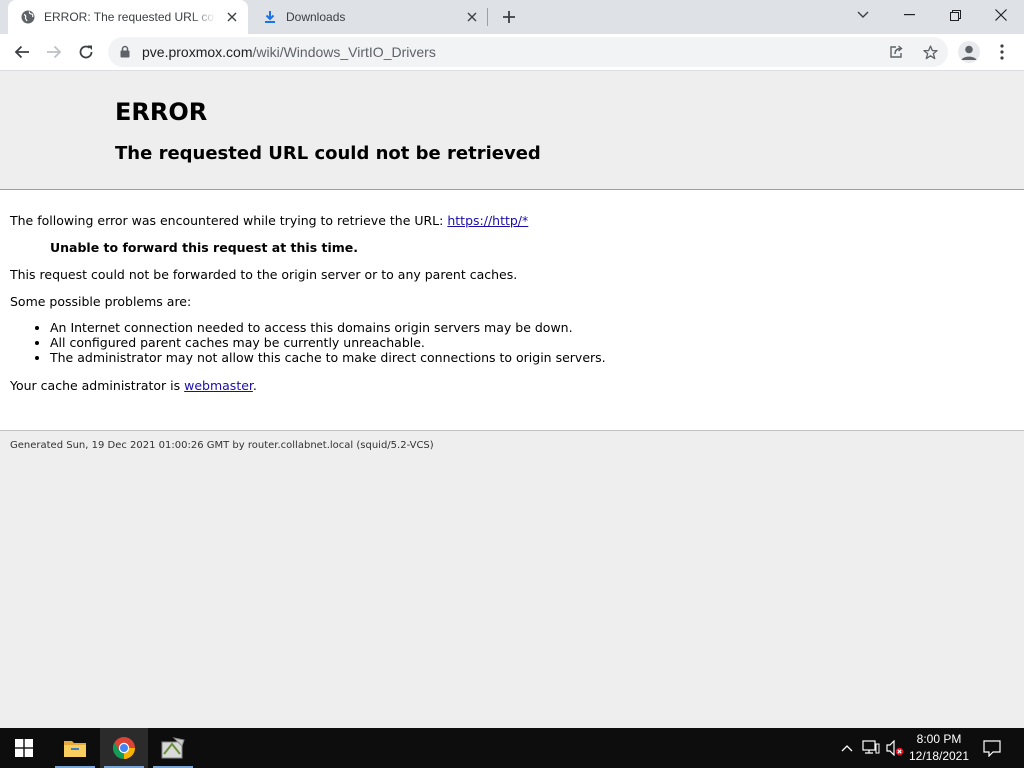  I want to click on system-clock: 8:00 PM 12/18/2021, so click(939, 748).